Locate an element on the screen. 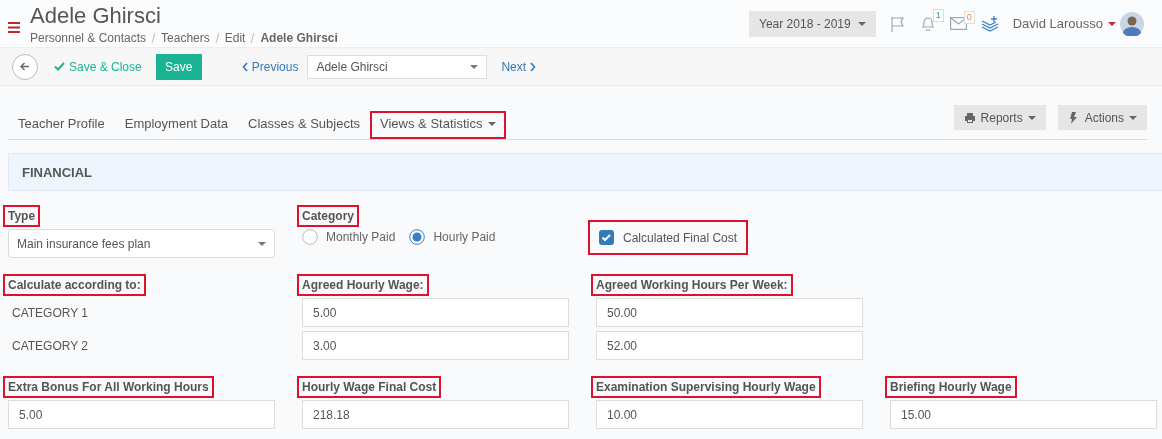  page-title: Adele Ghirsci is located at coordinates (96, 15).